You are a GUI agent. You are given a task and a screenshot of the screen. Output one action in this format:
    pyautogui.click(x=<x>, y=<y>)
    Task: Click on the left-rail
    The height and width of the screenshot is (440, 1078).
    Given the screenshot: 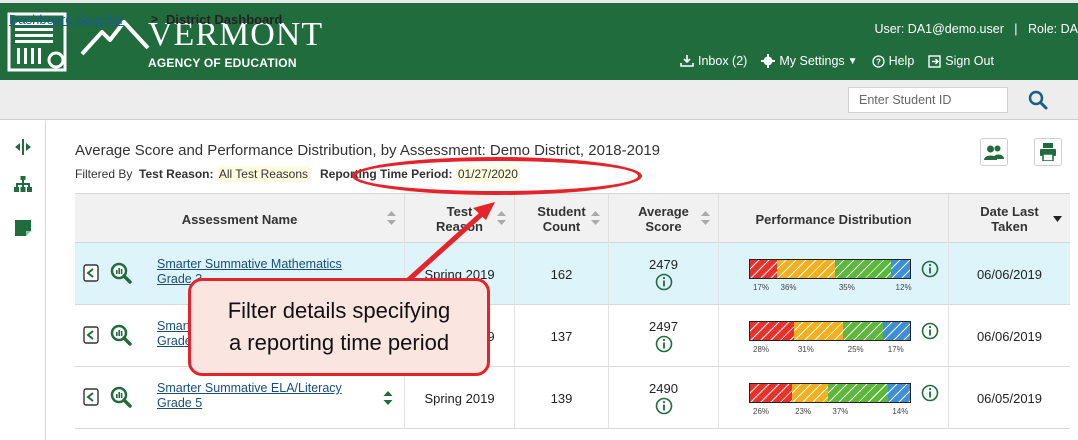 What is the action you would take?
    pyautogui.click(x=23, y=280)
    